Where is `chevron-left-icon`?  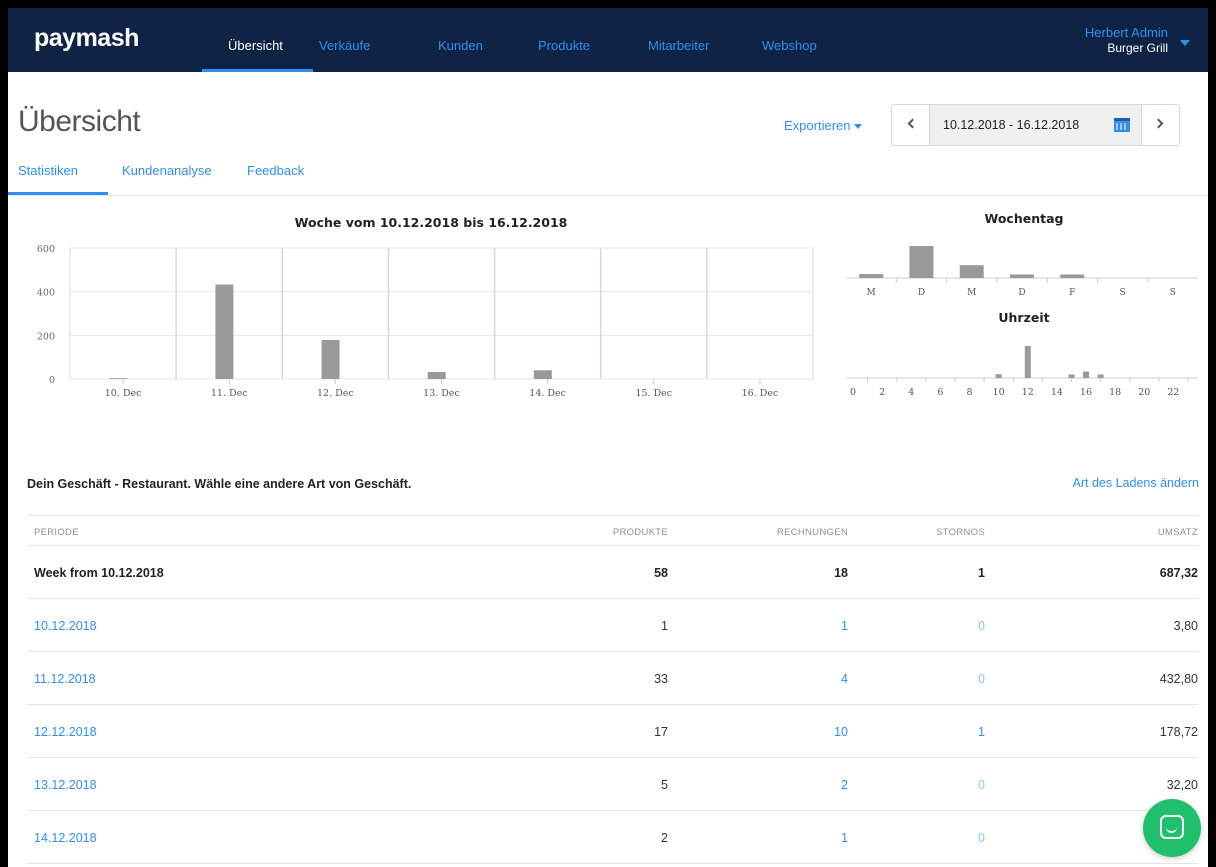 chevron-left-icon is located at coordinates (912, 123).